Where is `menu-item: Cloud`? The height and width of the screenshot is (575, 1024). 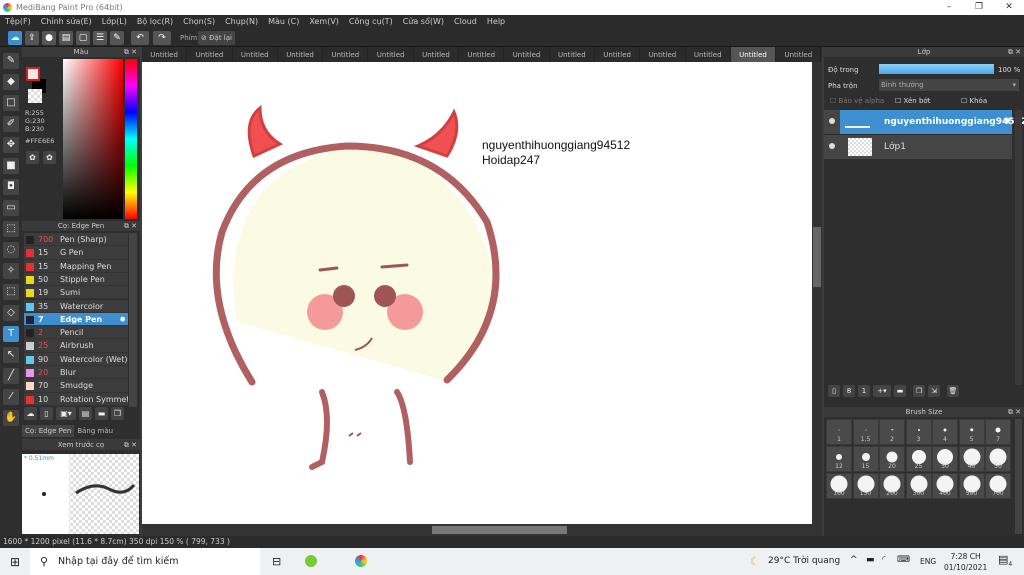 menu-item: Cloud is located at coordinates (465, 22).